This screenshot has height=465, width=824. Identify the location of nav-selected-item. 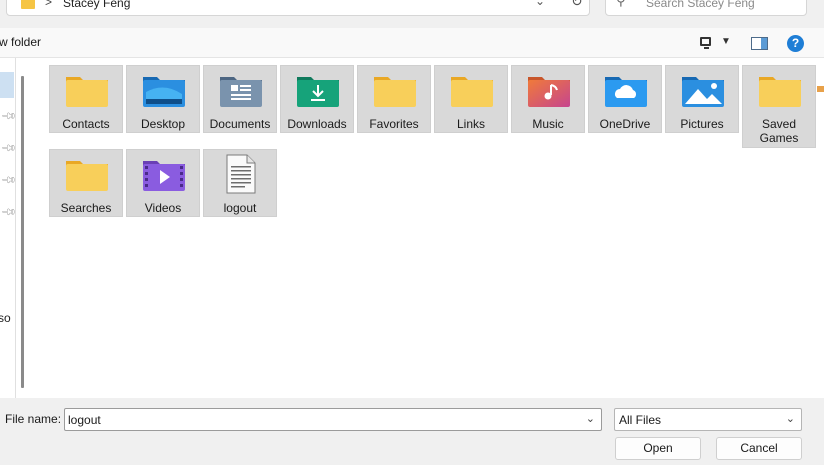
(7, 85).